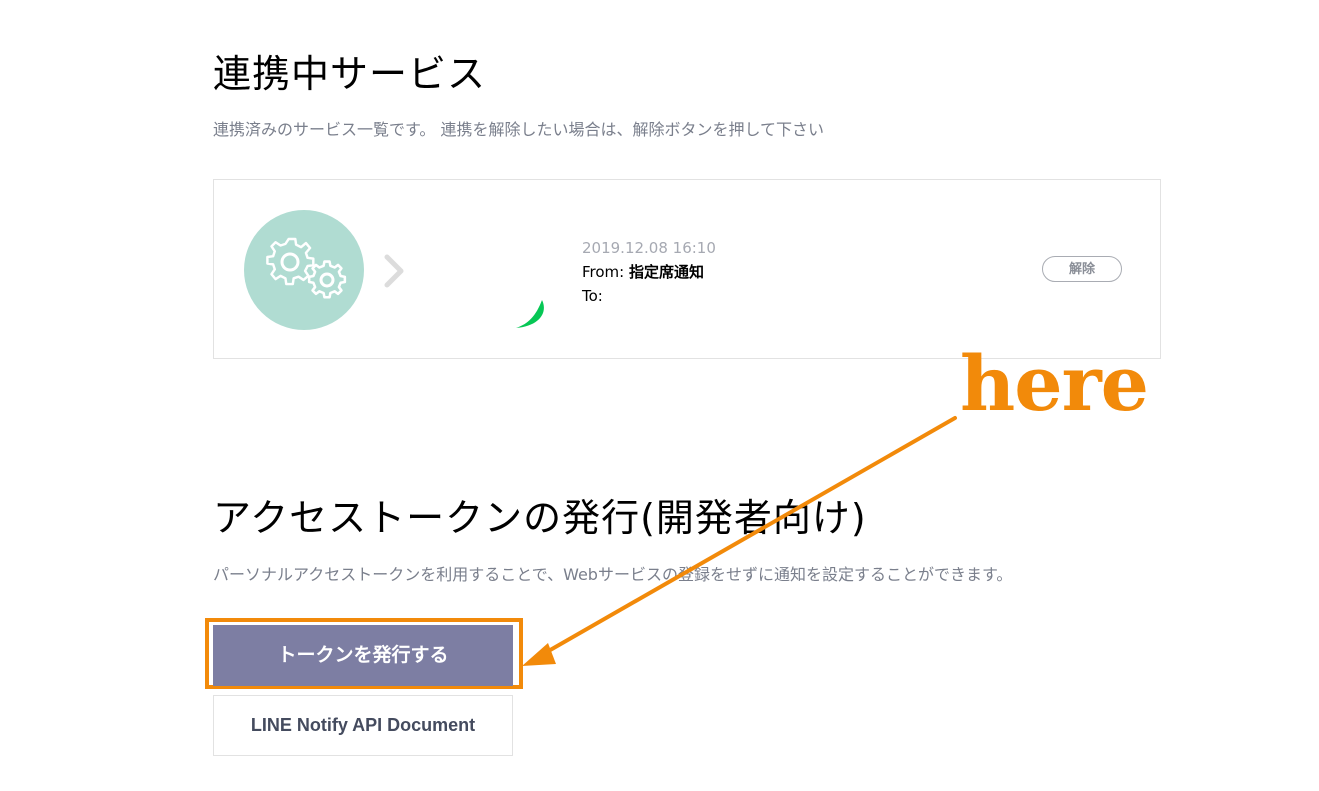 The image size is (1319, 791). What do you see at coordinates (605, 272) in the screenshot?
I see `from-label: From:` at bounding box center [605, 272].